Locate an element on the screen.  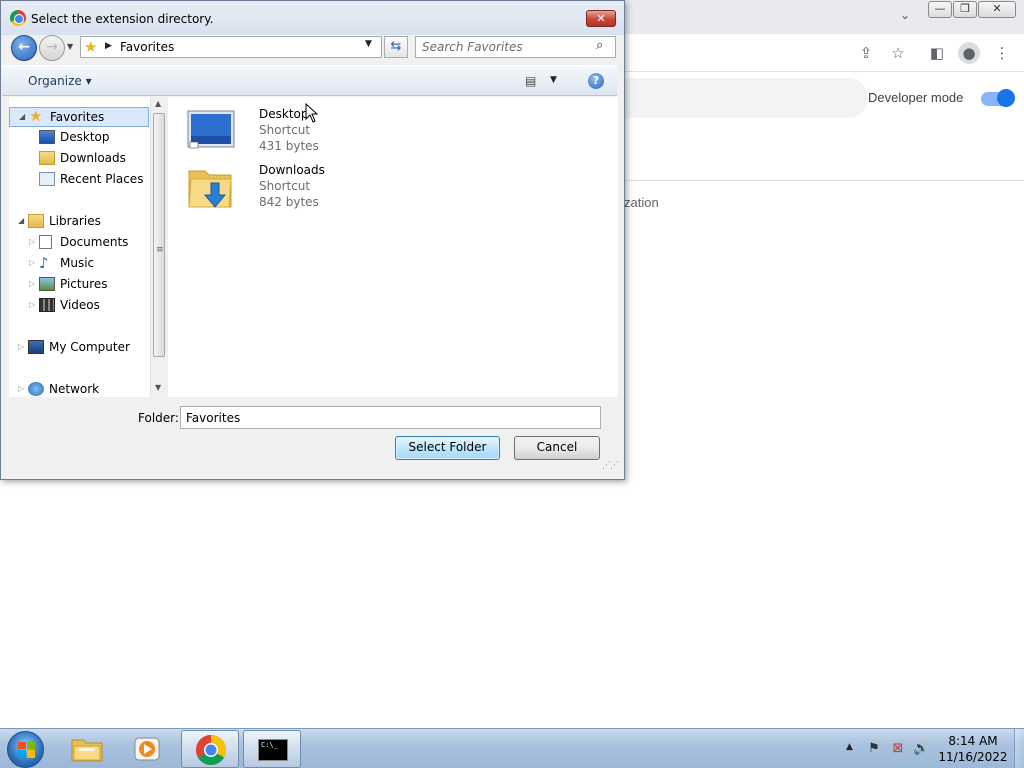
tree-label: Downloads is located at coordinates (93, 158).